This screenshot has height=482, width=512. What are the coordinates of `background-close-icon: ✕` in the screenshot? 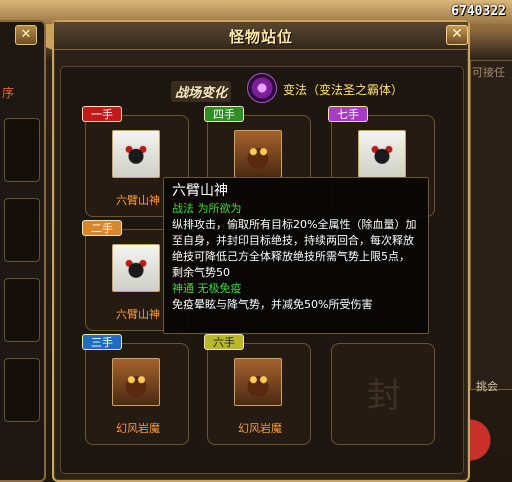 It's located at (26, 35).